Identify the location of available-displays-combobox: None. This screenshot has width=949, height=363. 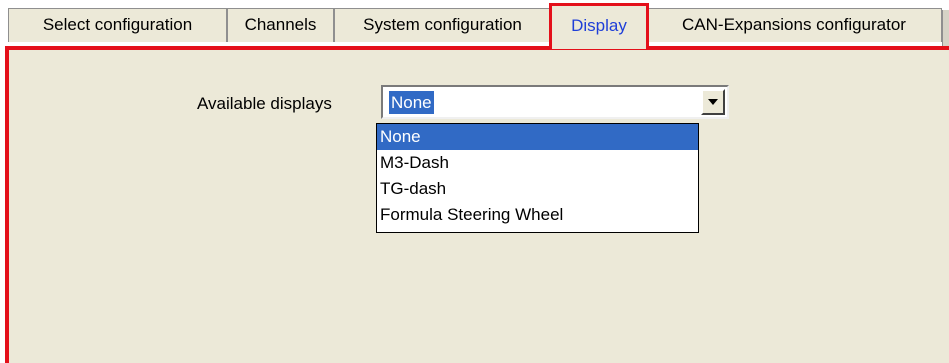
(555, 102).